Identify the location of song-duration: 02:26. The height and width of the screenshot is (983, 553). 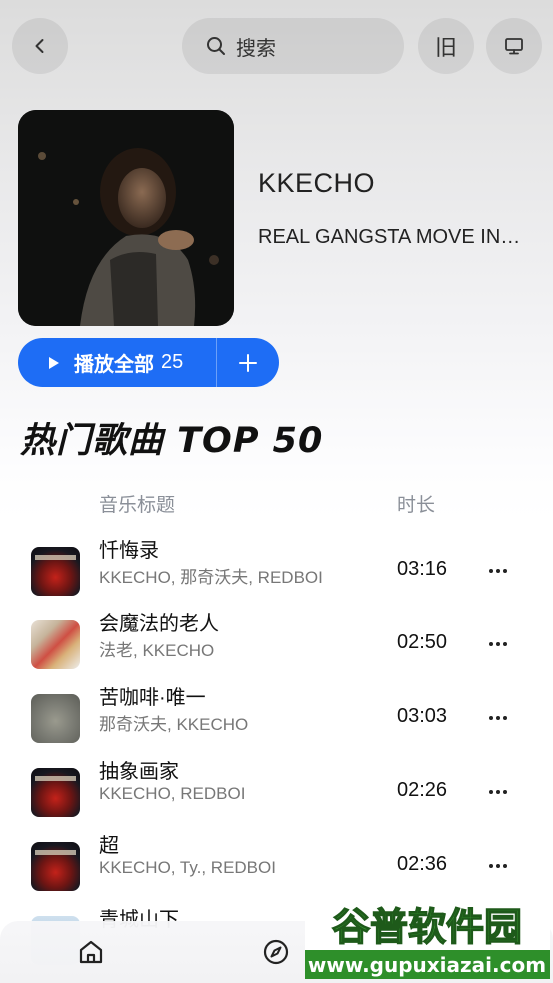
(422, 790).